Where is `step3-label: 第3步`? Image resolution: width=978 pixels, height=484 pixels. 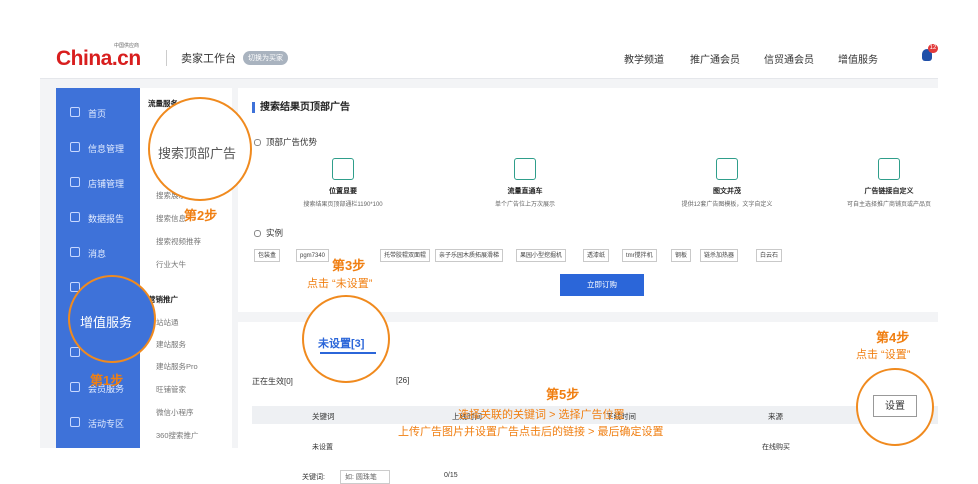
step3-label: 第3步 is located at coordinates (349, 265).